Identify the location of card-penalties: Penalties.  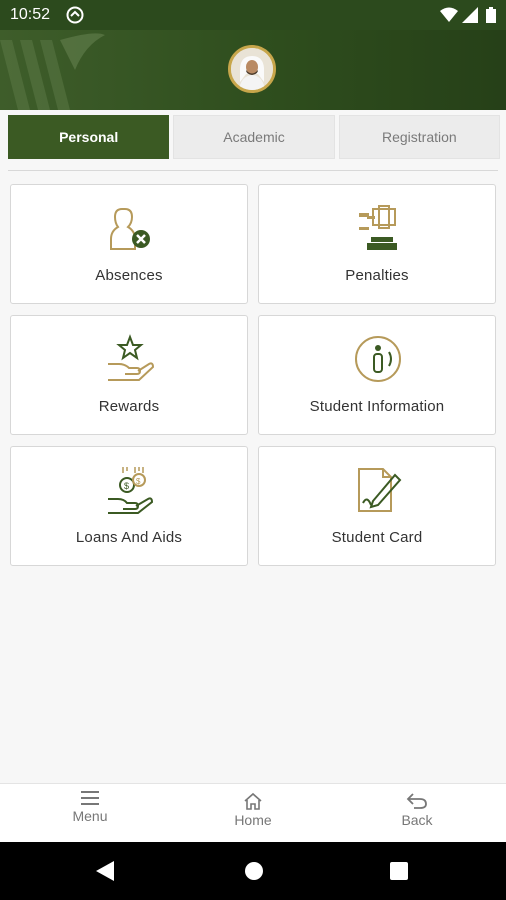
(377, 244).